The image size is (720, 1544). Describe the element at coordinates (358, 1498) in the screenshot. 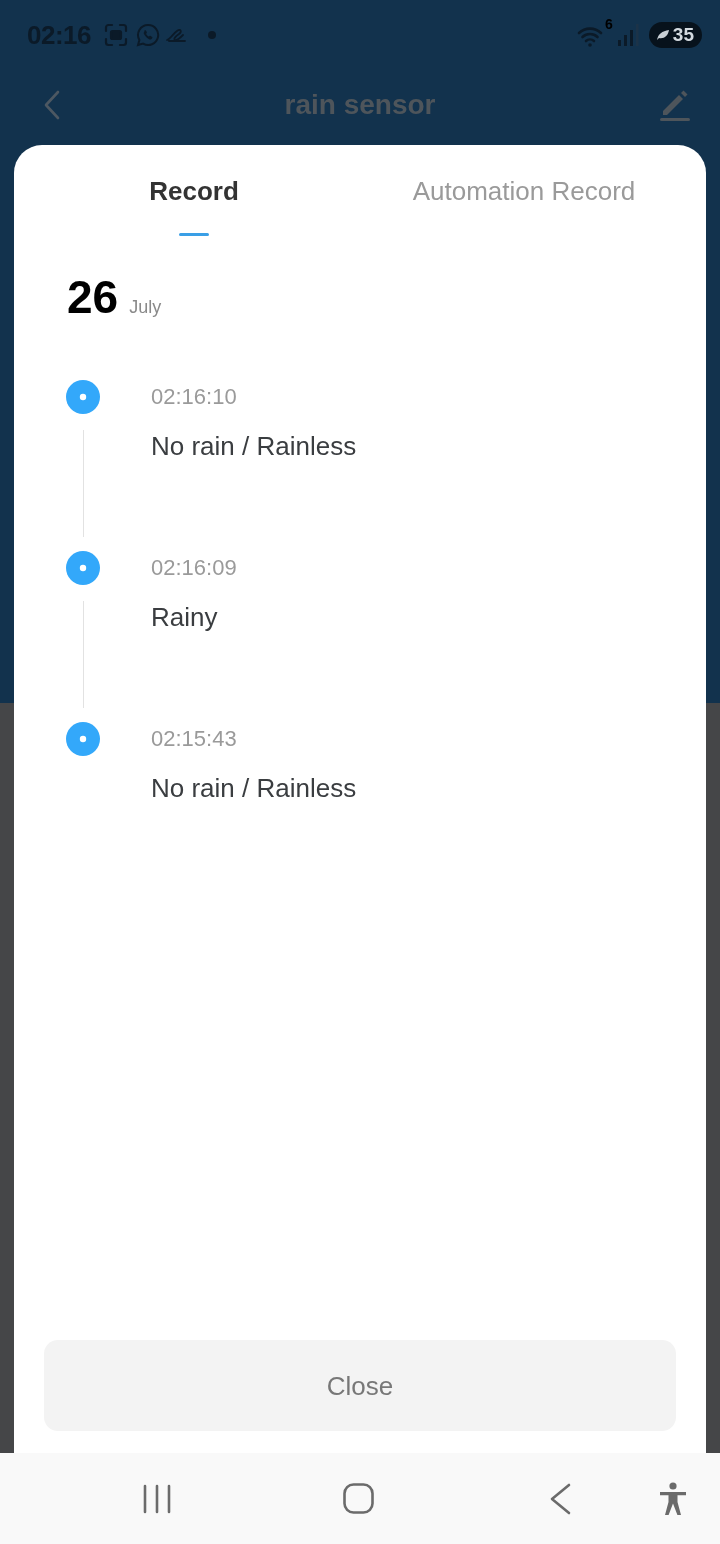

I see `home-icon` at that location.